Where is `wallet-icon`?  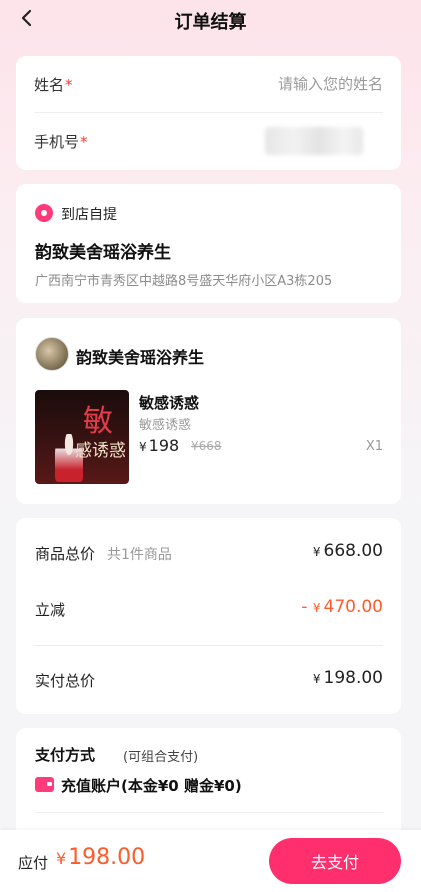 wallet-icon is located at coordinates (44, 784).